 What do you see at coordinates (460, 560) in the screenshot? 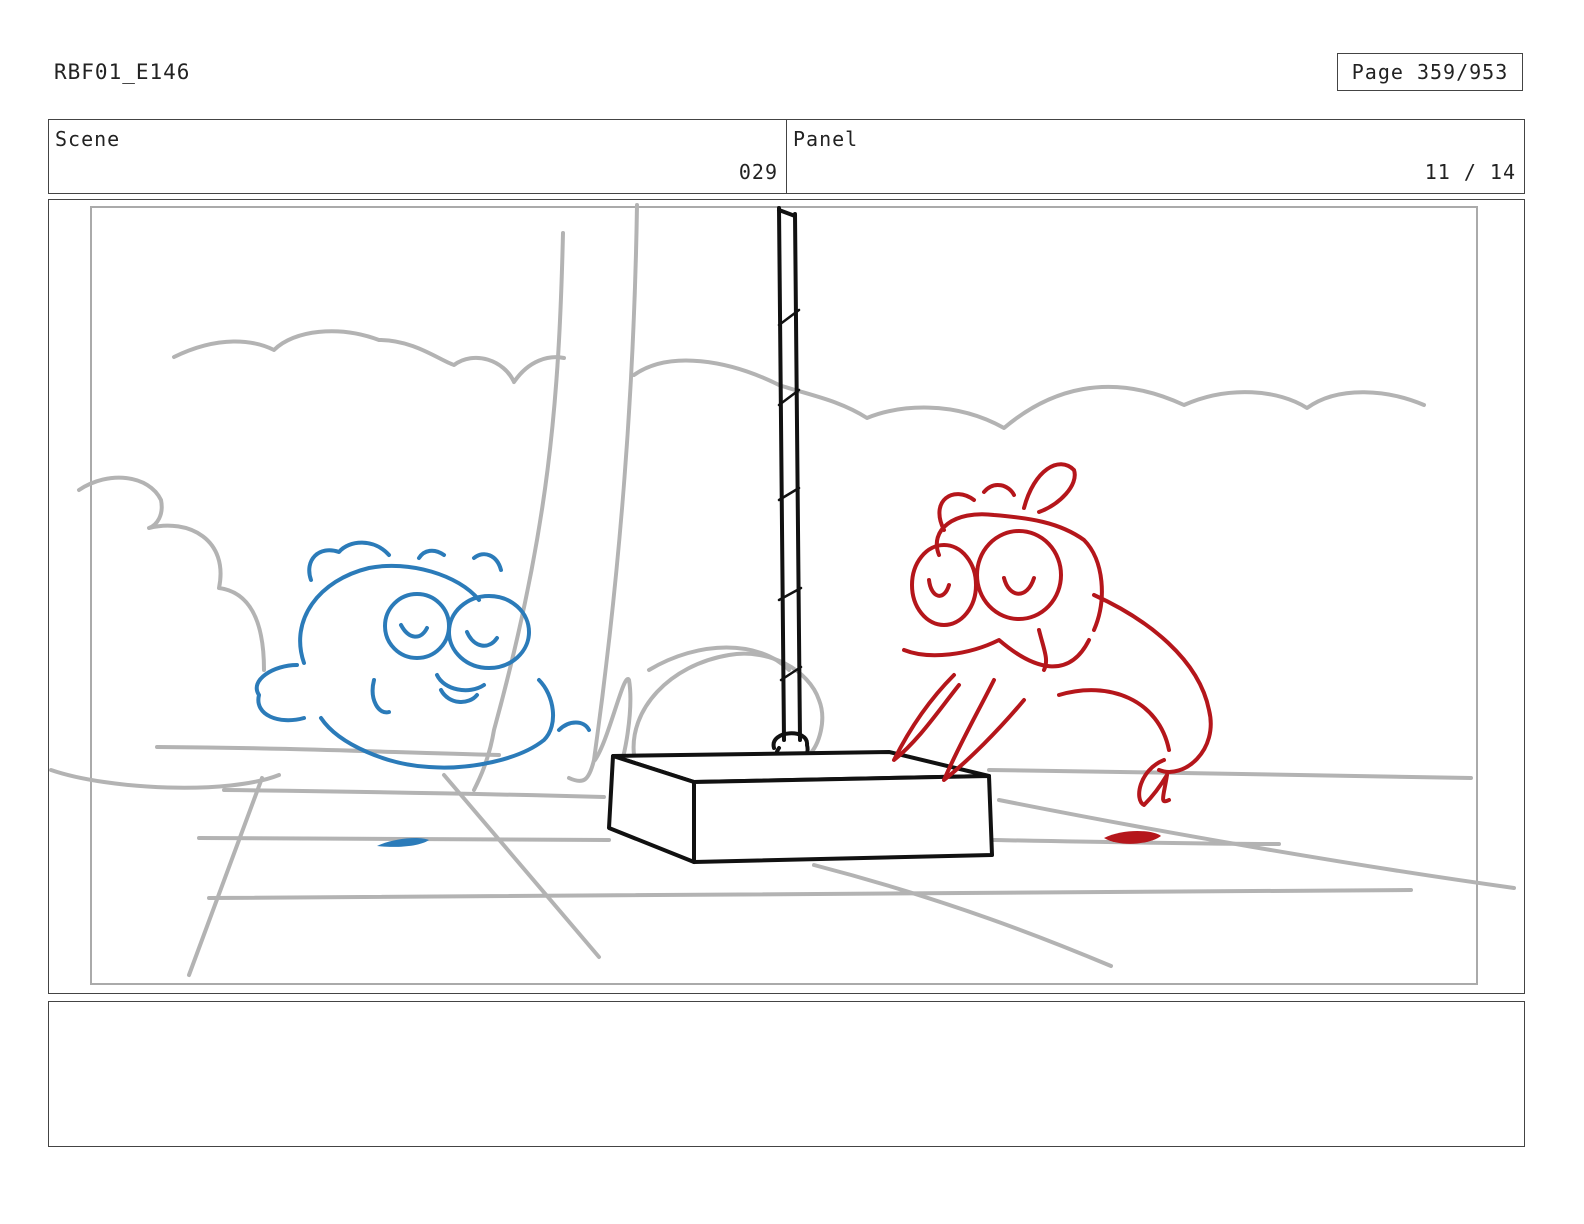
I see `blue-tufts` at bounding box center [460, 560].